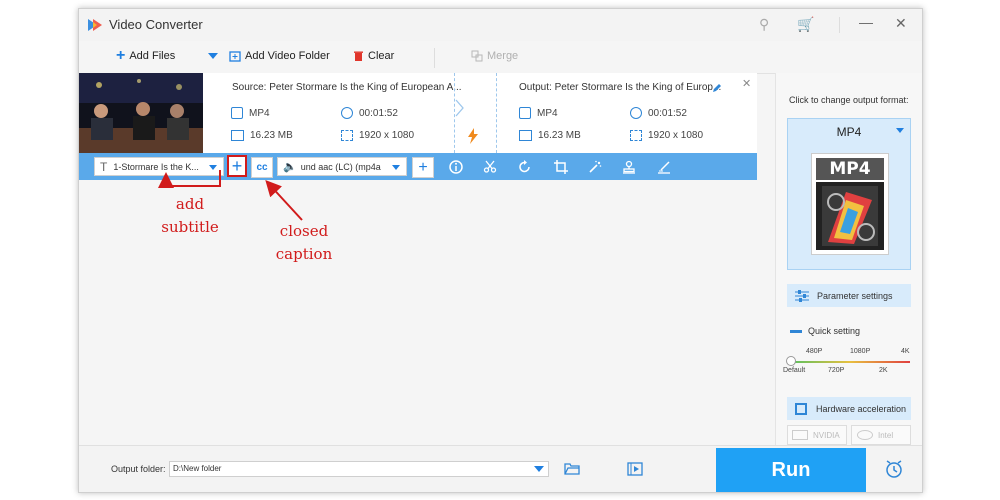 Image resolution: width=1000 pixels, height=500 pixels. What do you see at coordinates (190, 227) in the screenshot?
I see `add-subtitle-annotation-line2: subtitle` at bounding box center [190, 227].